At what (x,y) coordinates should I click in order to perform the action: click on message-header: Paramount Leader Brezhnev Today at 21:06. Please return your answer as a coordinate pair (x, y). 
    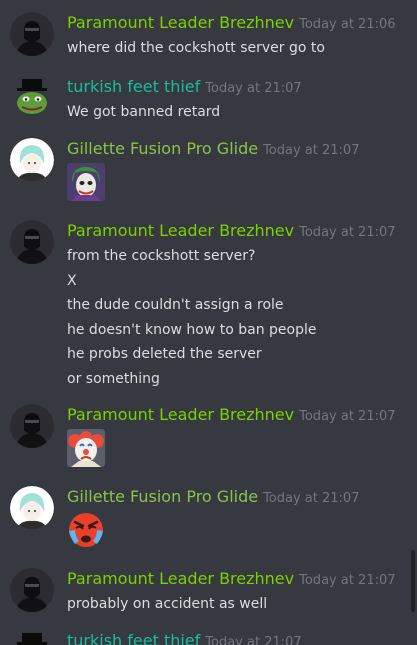
    Looking at the image, I should click on (231, 23).